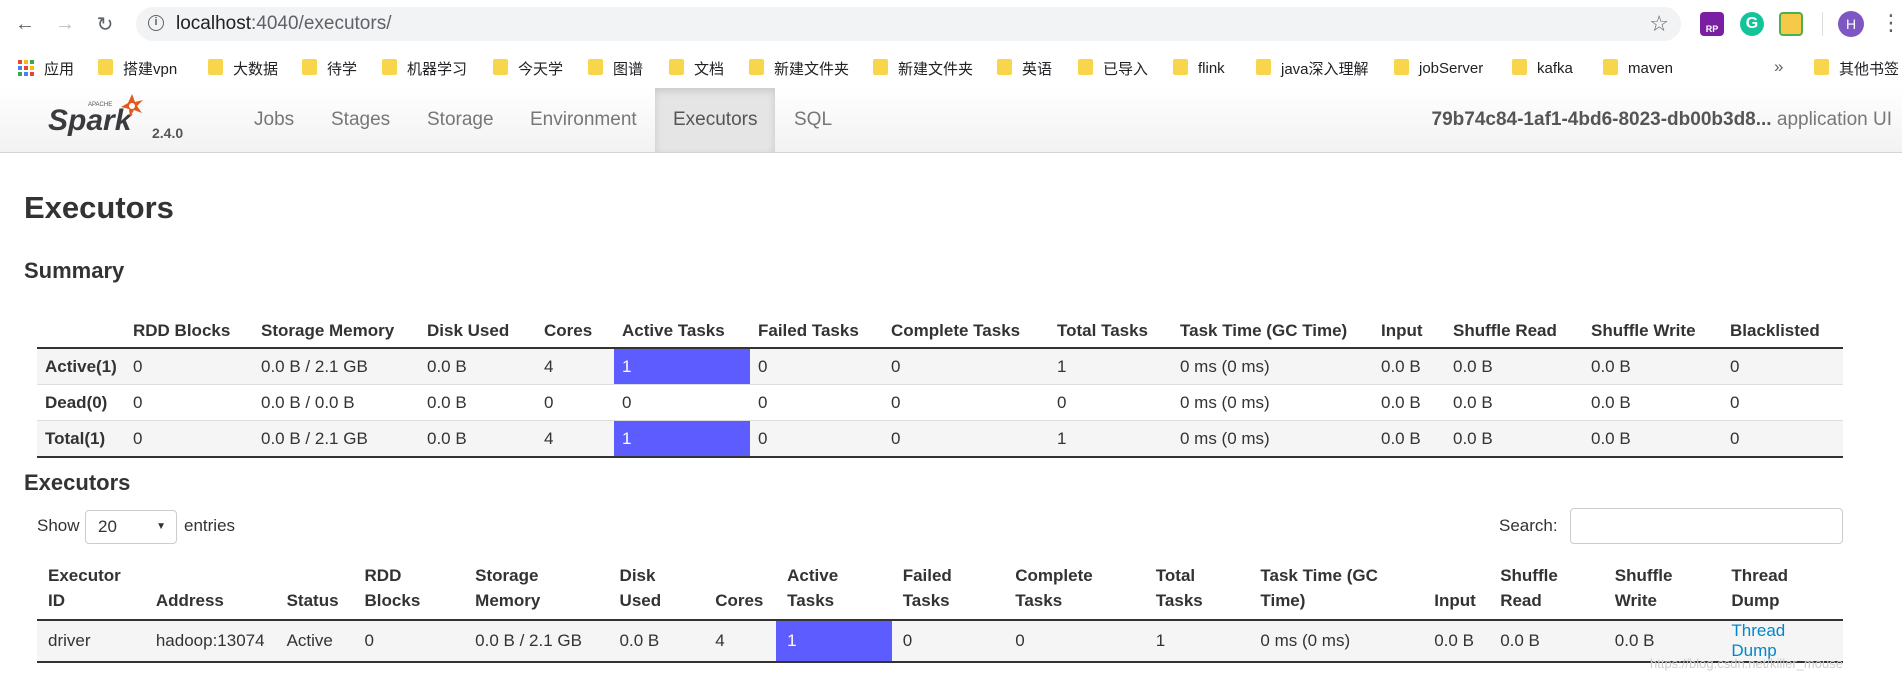 Image resolution: width=1902 pixels, height=677 pixels. What do you see at coordinates (460, 120) in the screenshot?
I see `tab-storage: Storage` at bounding box center [460, 120].